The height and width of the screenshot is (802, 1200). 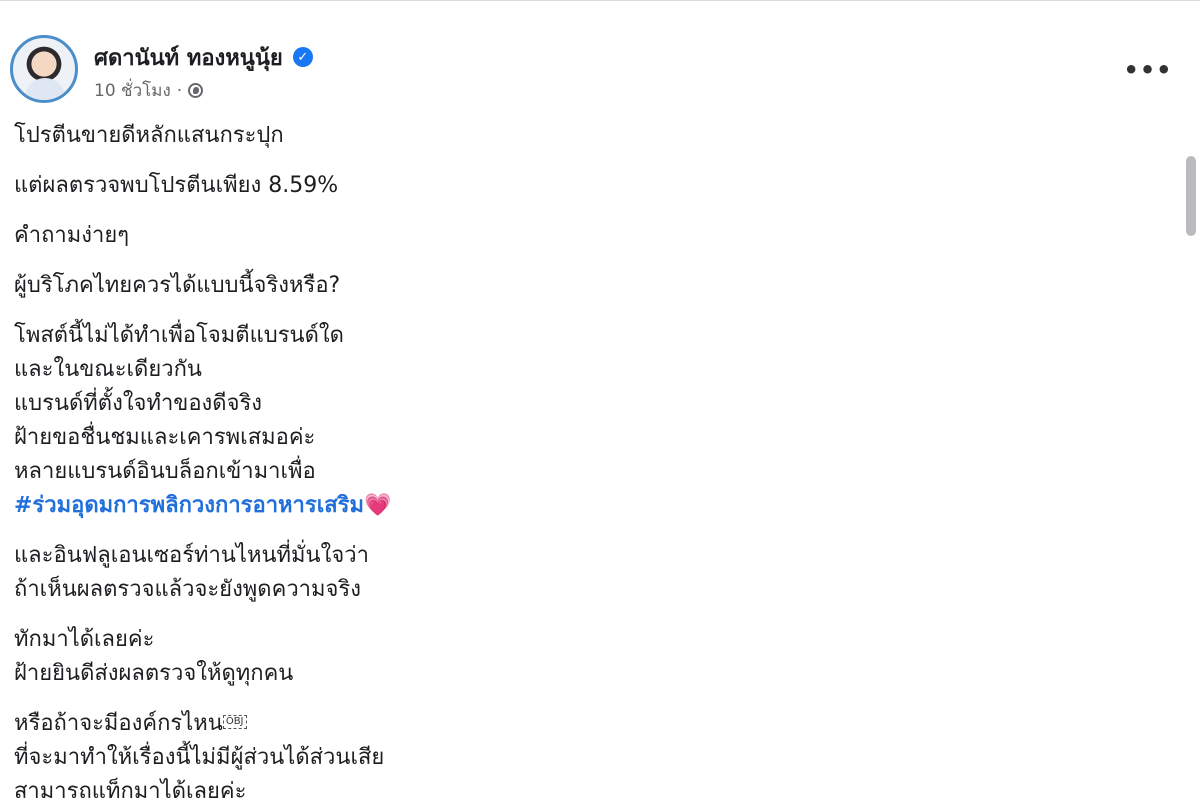 What do you see at coordinates (595, 70) in the screenshot?
I see `post-header: ศดานันท์ ทองหนูนุ้ย ✓ 10 ชั่วโมง · •••` at bounding box center [595, 70].